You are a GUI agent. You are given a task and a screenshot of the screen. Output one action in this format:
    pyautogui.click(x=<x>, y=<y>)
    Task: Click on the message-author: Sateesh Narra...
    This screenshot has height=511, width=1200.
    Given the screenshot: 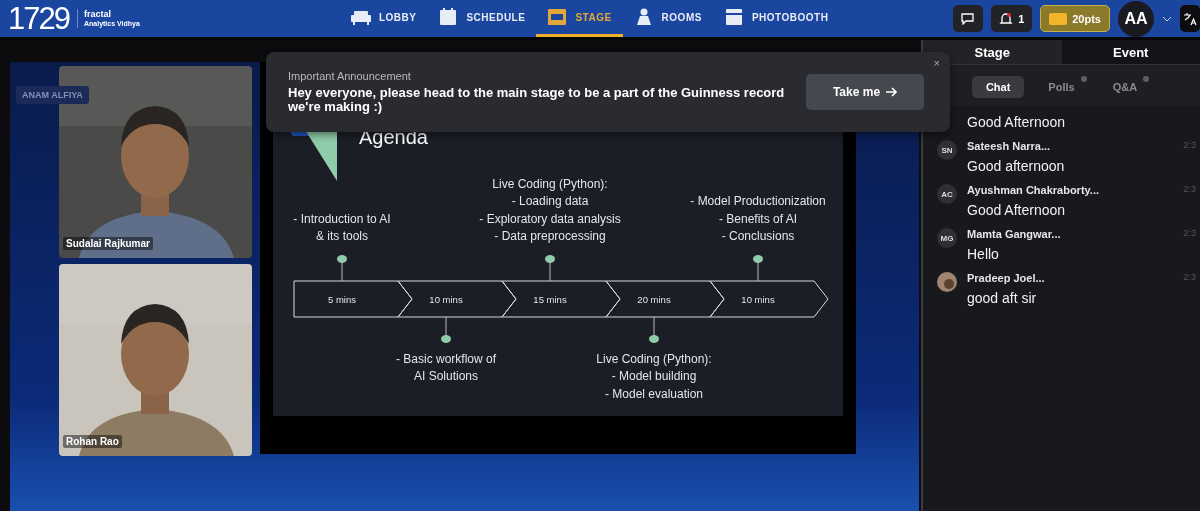 What is the action you would take?
    pyautogui.click(x=1009, y=146)
    